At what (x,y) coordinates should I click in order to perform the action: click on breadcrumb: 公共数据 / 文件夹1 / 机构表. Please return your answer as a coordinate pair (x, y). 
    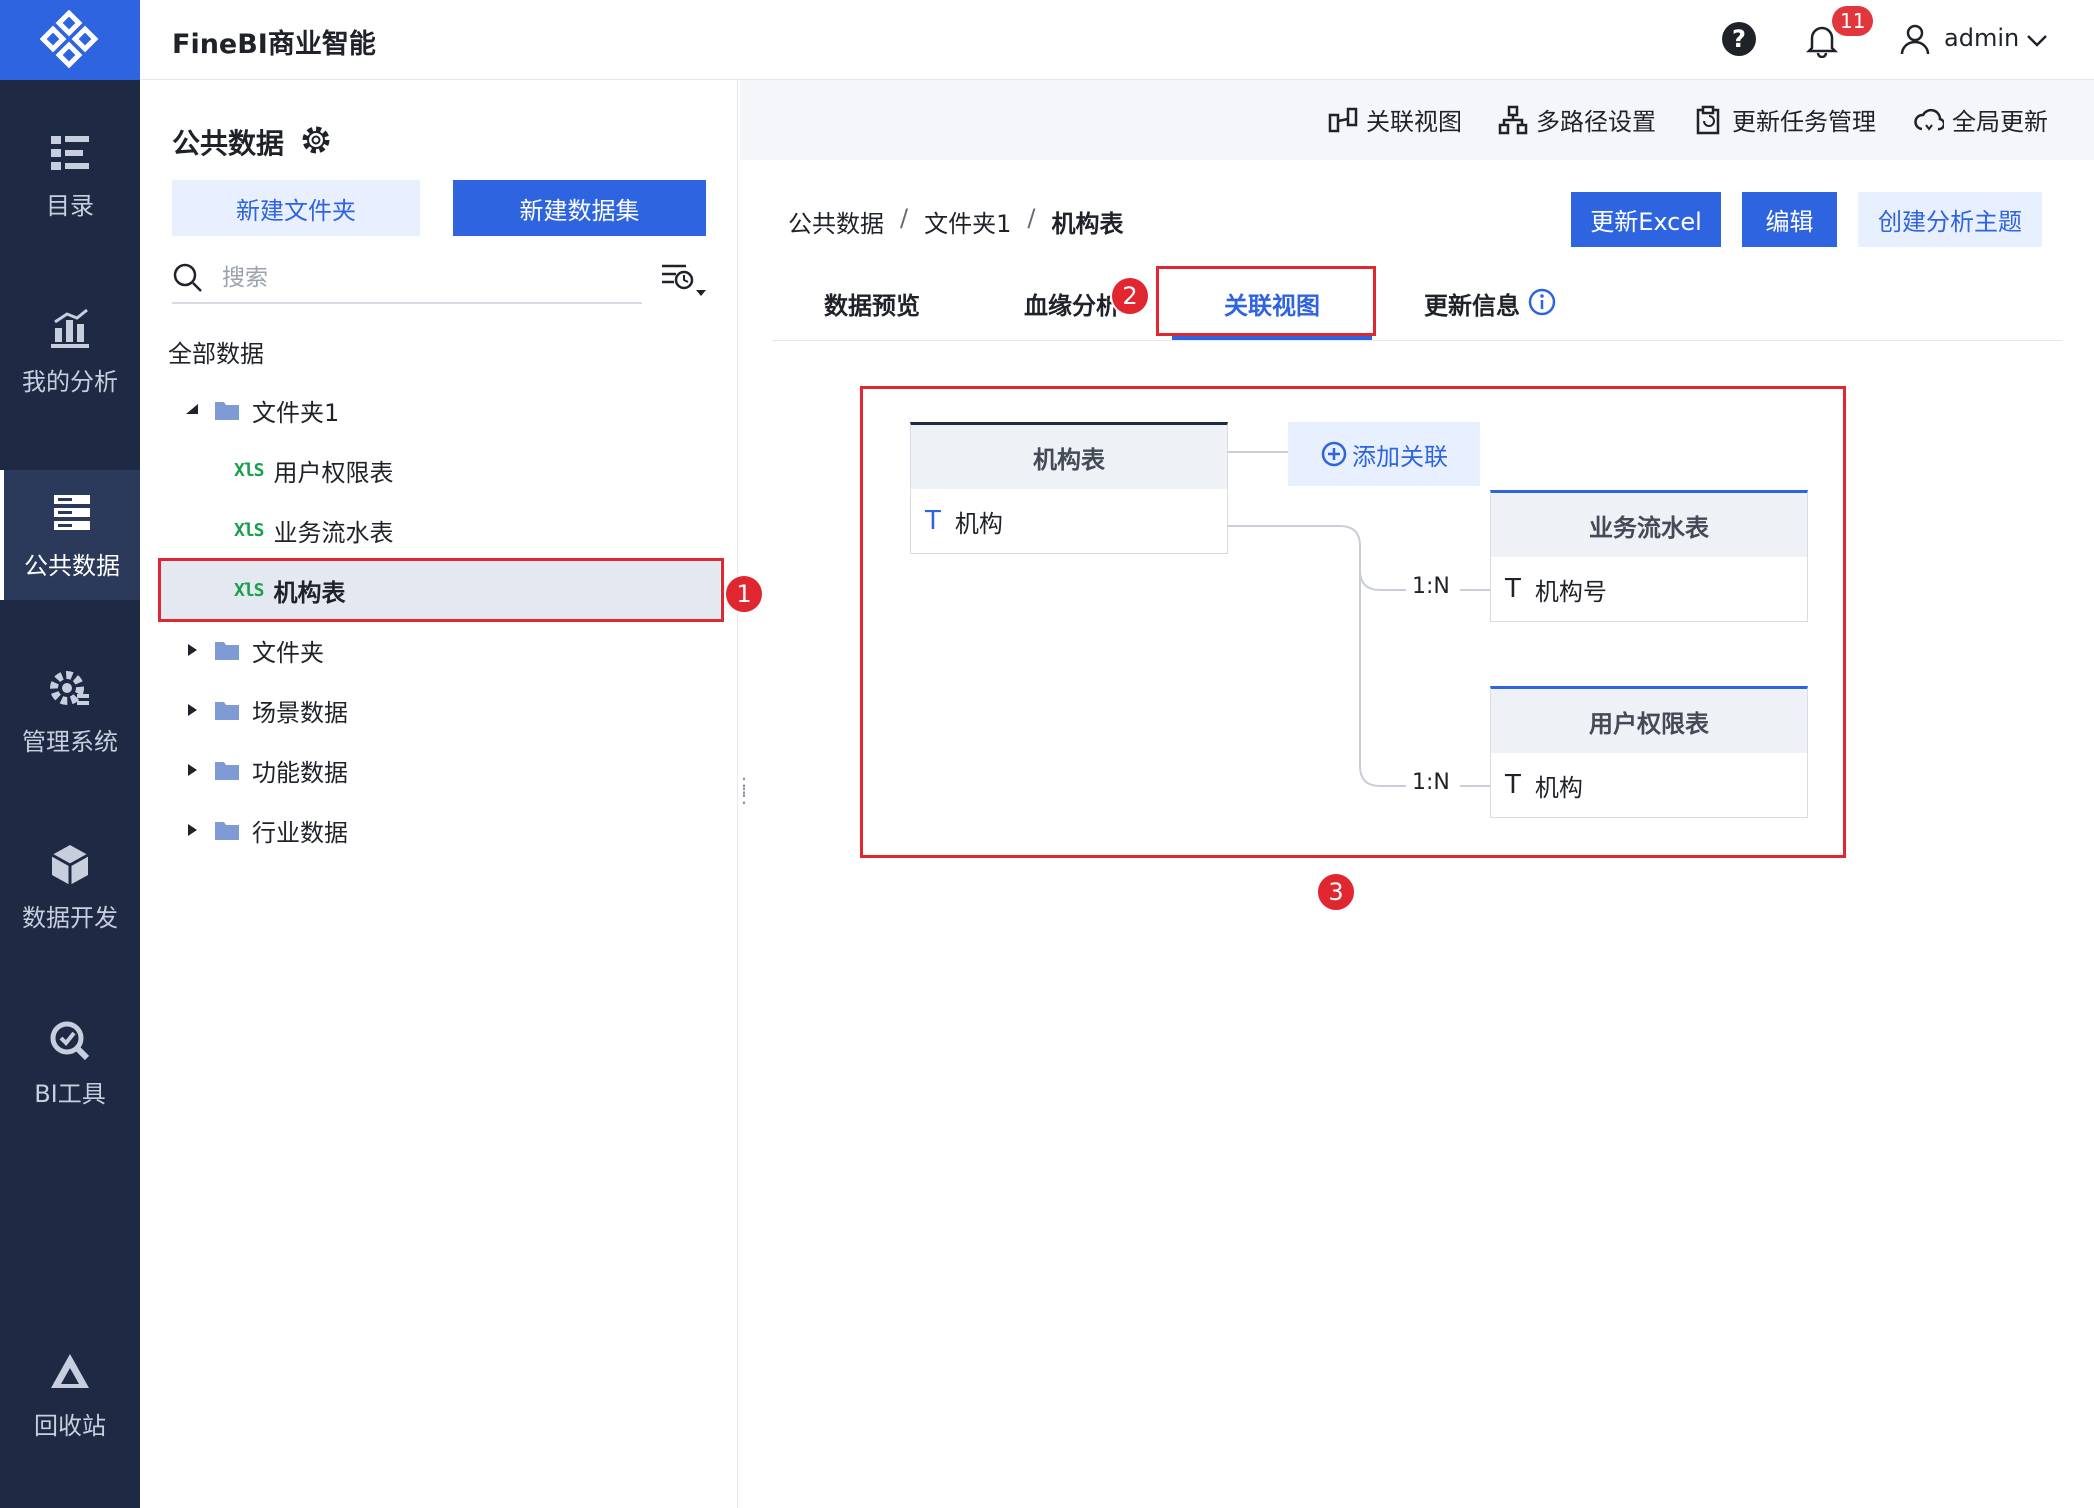
    Looking at the image, I should click on (955, 221).